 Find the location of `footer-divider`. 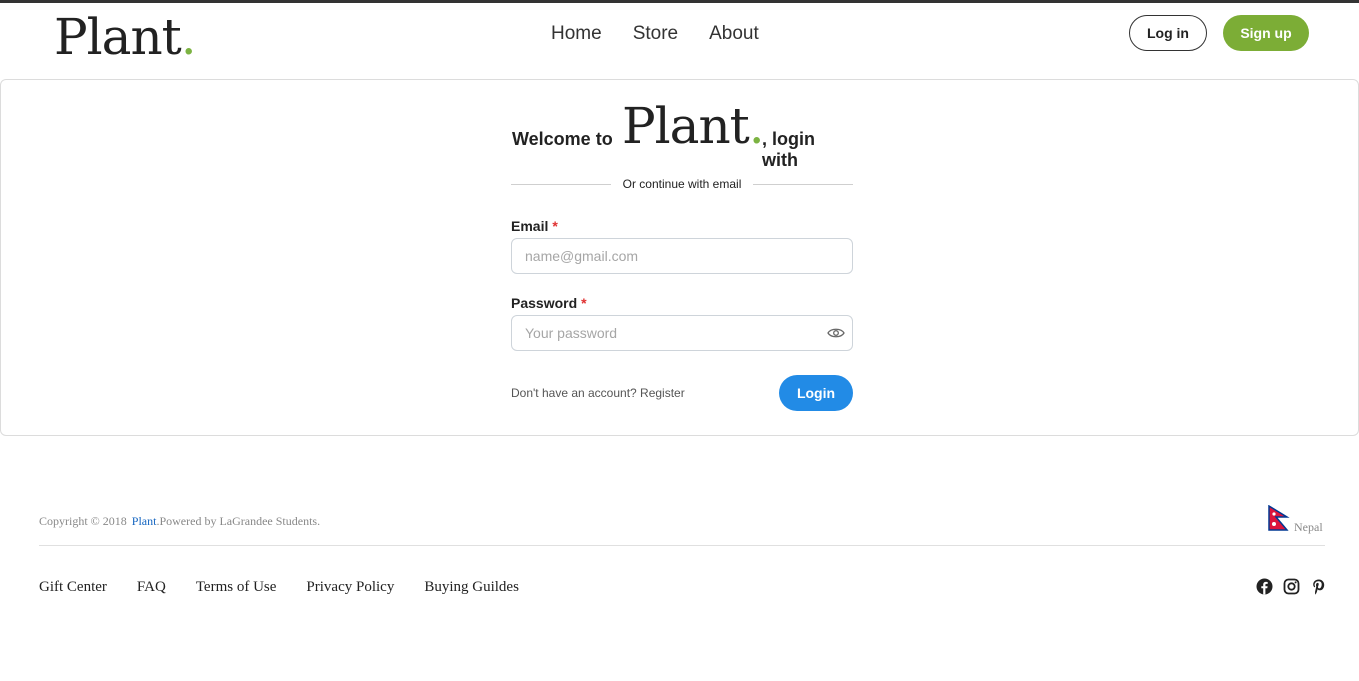

footer-divider is located at coordinates (682, 545).